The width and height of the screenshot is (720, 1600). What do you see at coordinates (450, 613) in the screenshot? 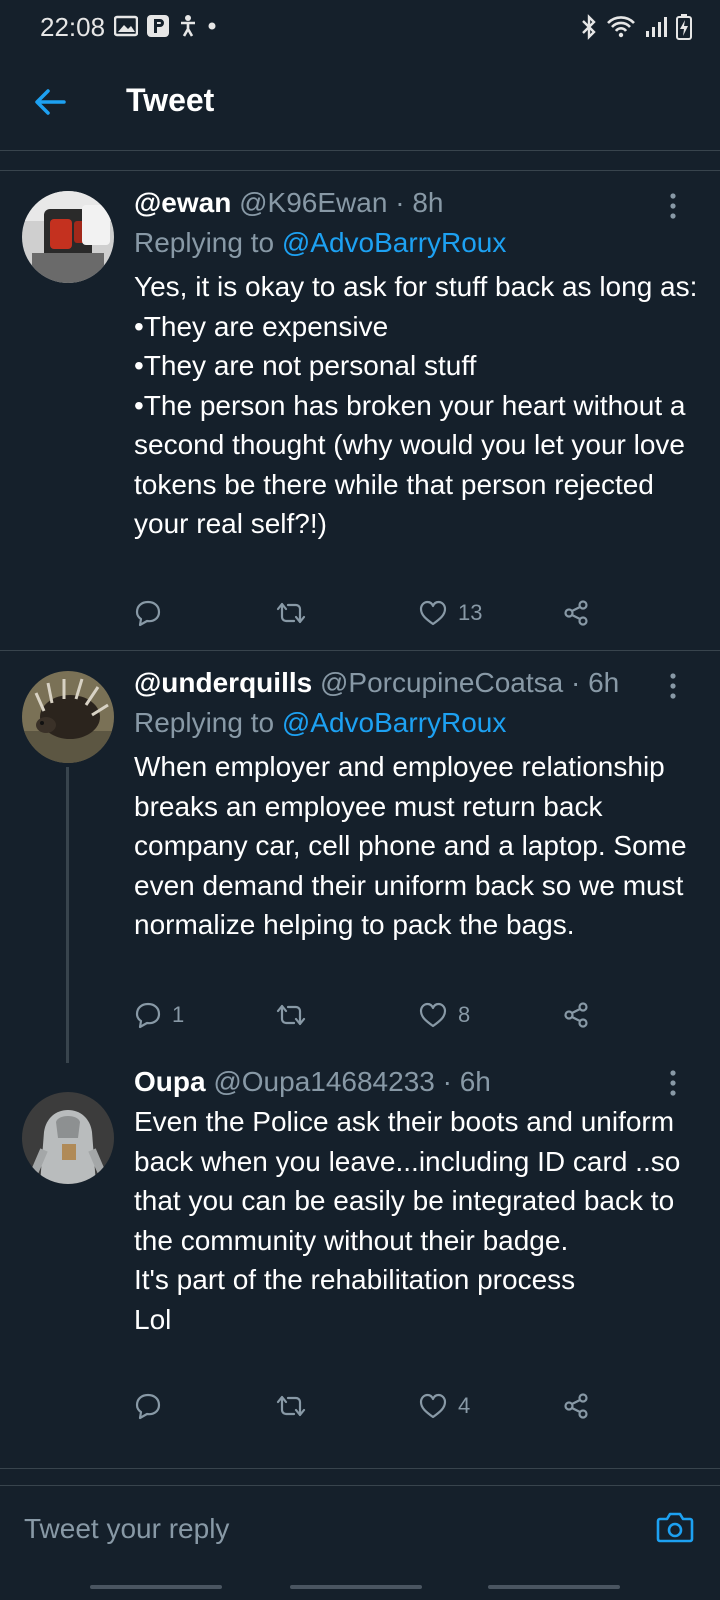
I see `like-button: 13` at bounding box center [450, 613].